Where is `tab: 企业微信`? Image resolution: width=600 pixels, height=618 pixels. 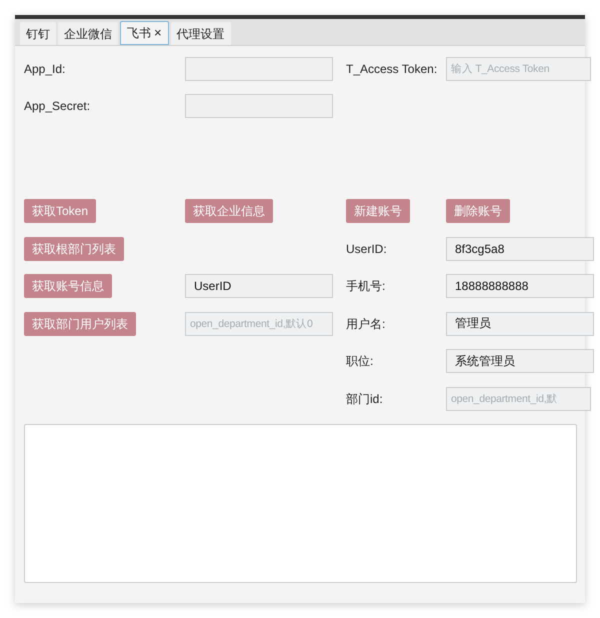
tab: 企业微信 is located at coordinates (88, 33).